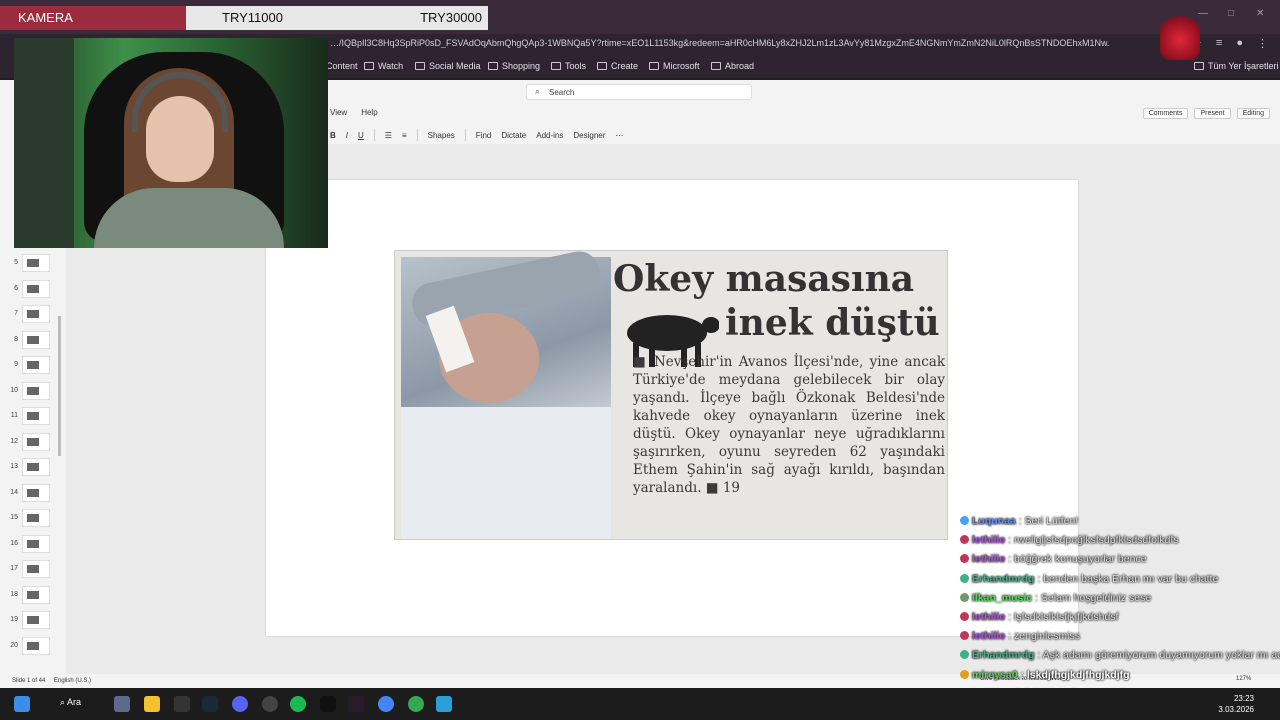 The width and height of the screenshot is (1280, 720). I want to click on donation-target: TRY30000, so click(451, 17).